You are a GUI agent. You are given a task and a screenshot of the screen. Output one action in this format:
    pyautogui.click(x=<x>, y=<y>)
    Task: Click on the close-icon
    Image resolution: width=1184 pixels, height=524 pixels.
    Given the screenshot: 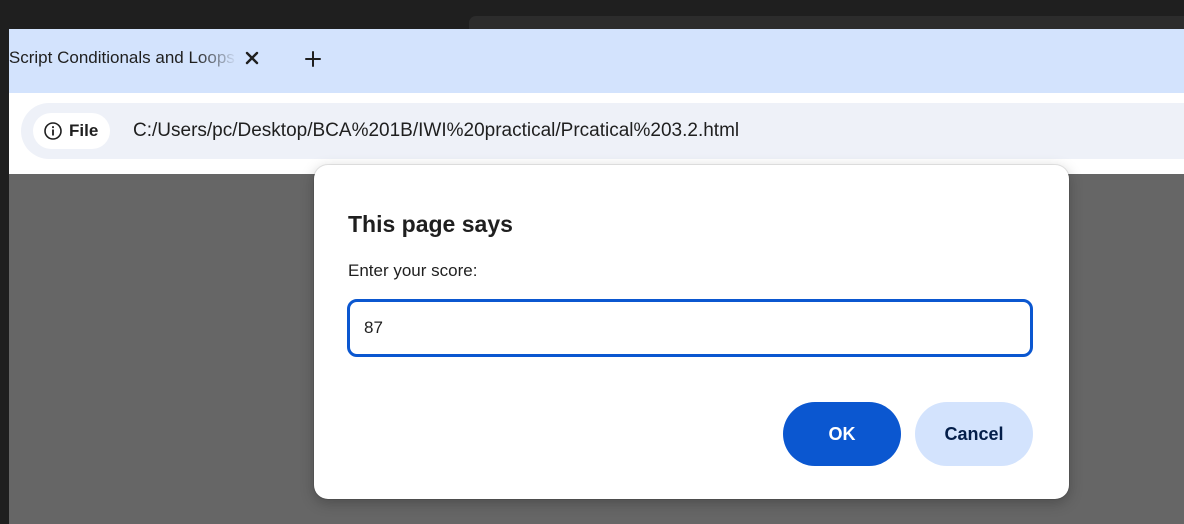 What is the action you would take?
    pyautogui.click(x=252, y=58)
    